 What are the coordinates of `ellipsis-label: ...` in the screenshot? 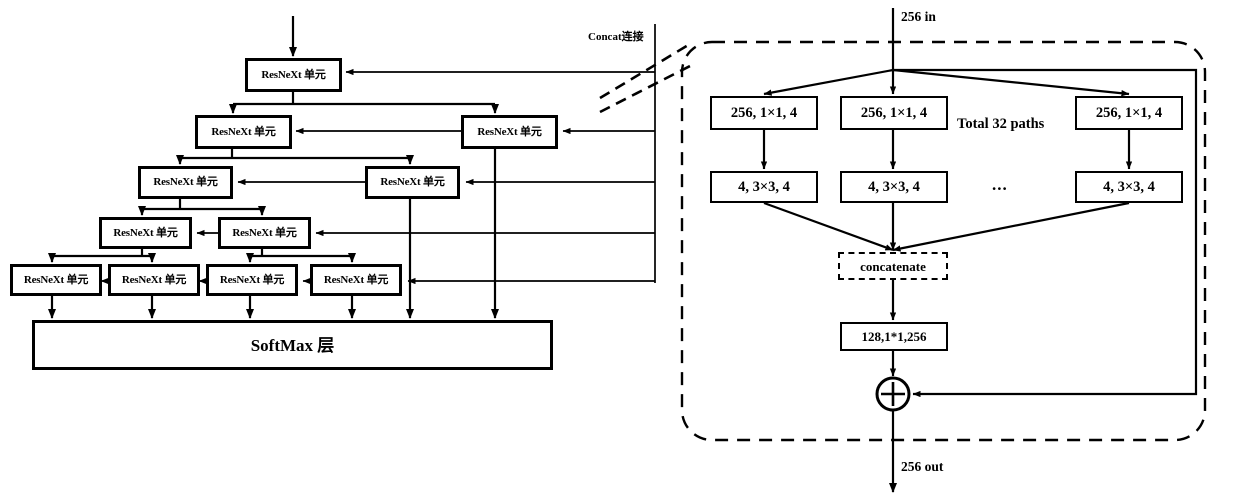 It's located at (1000, 184).